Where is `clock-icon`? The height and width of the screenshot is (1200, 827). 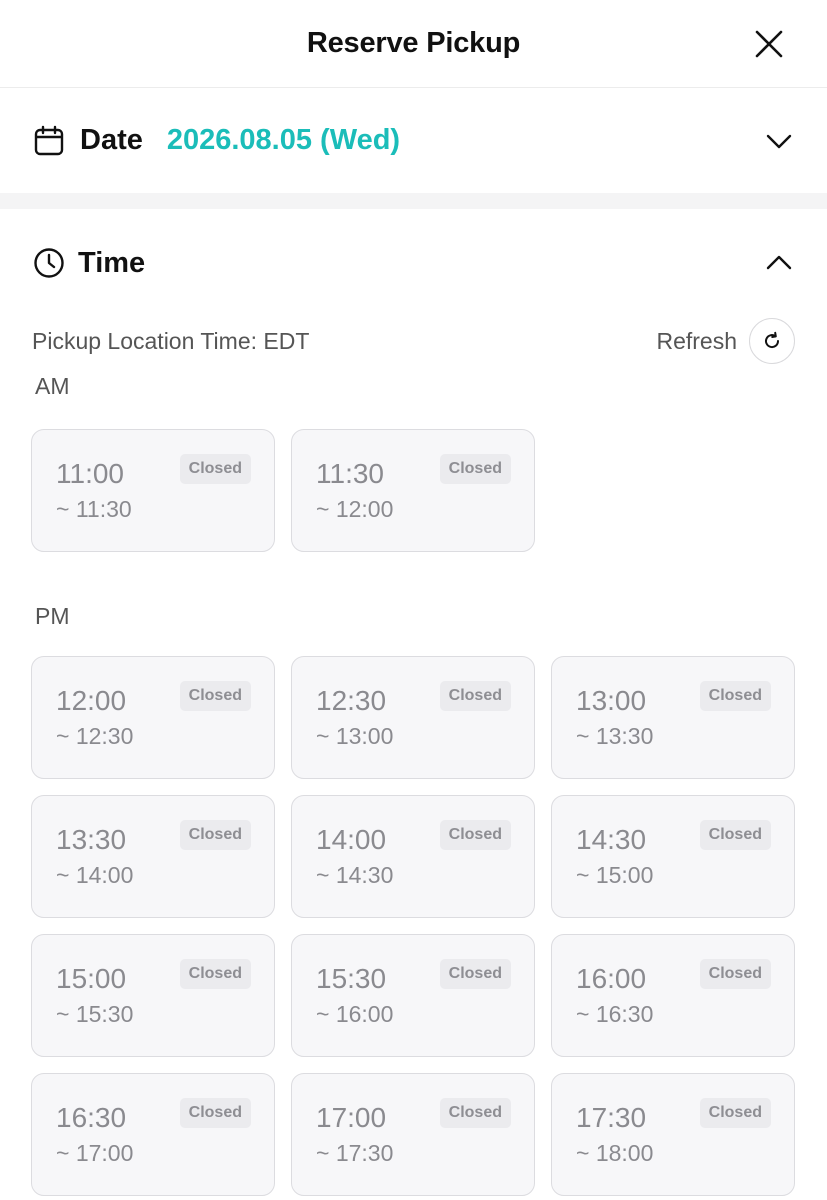
clock-icon is located at coordinates (49, 263).